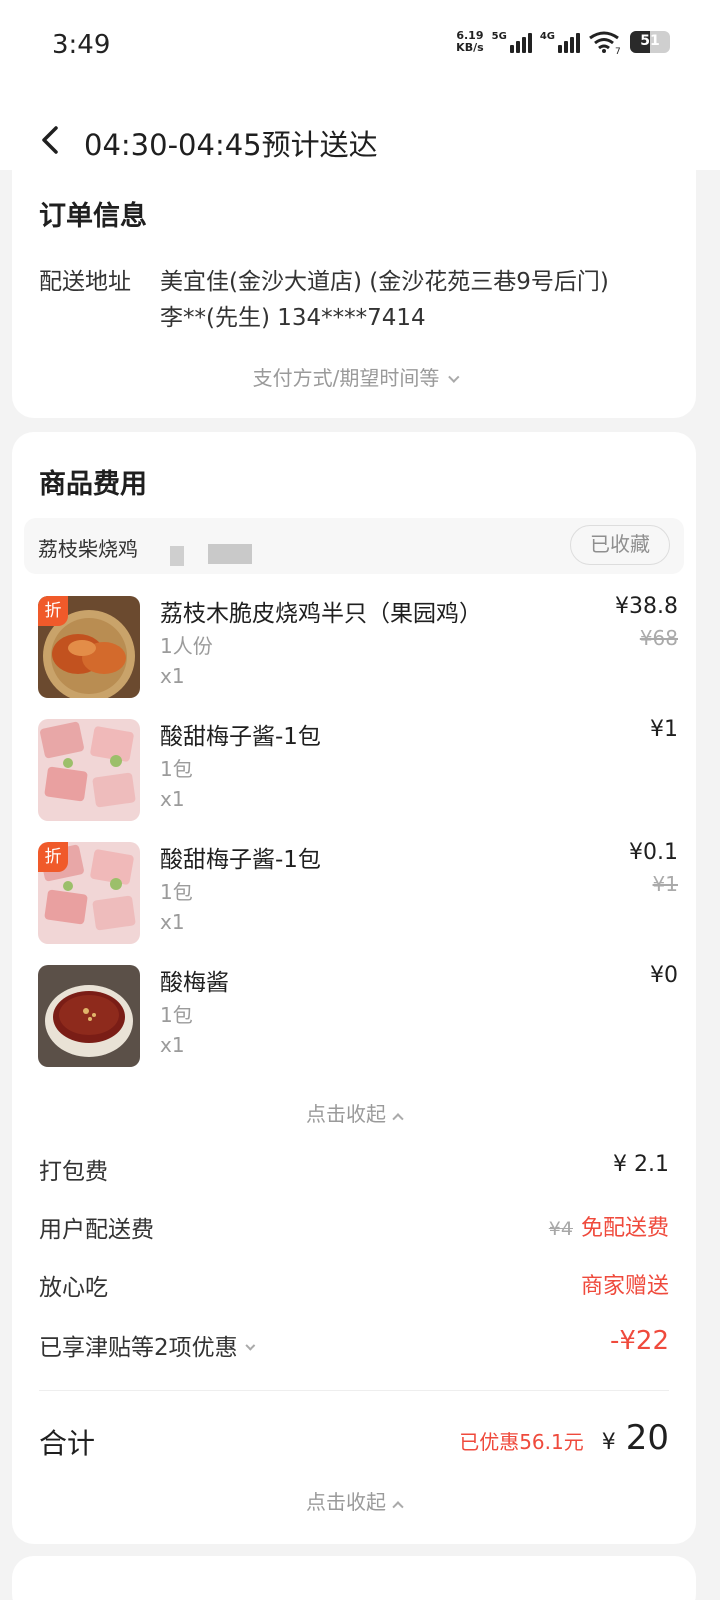 This screenshot has height=1600, width=720. I want to click on item-name: 酸梅酱, so click(194, 983).